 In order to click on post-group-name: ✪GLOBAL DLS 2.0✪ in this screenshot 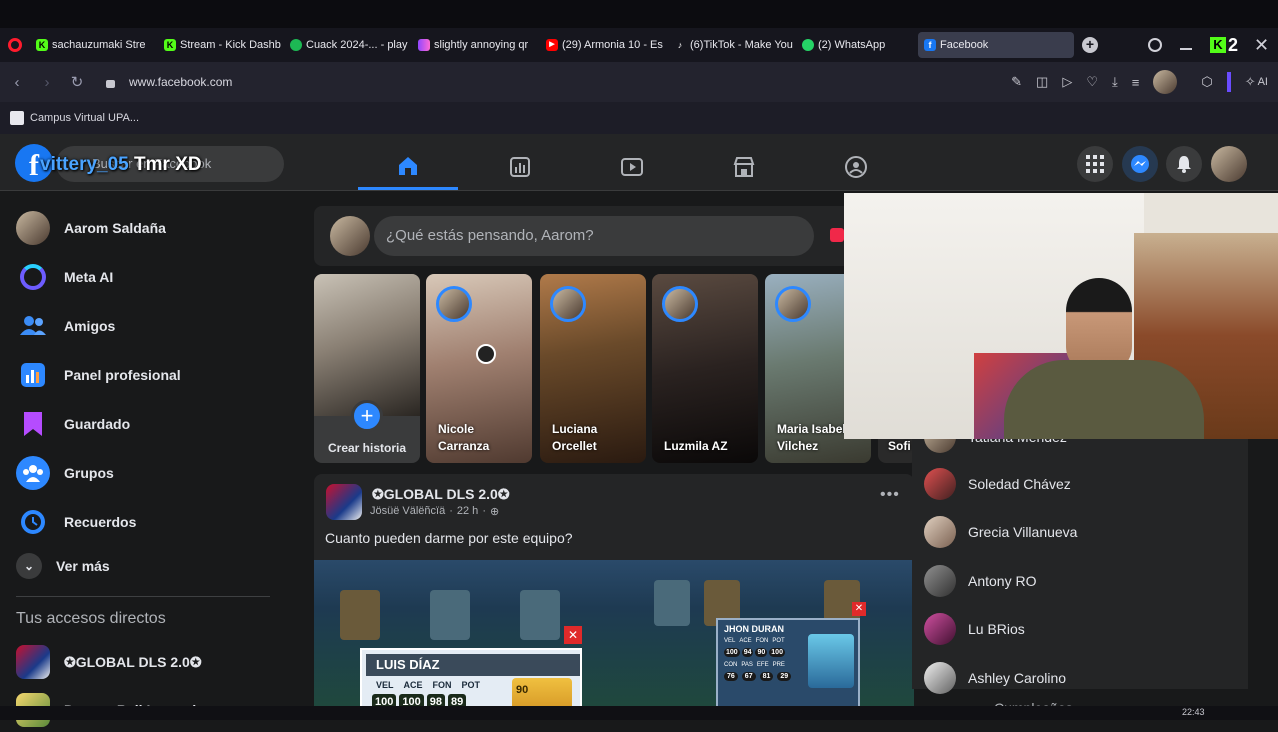, I will do `click(441, 494)`.